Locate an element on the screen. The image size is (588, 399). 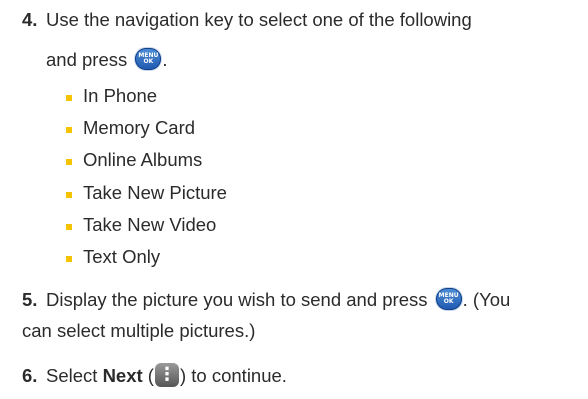
step-text-continued: can select multiple pictures.) is located at coordinates (139, 330).